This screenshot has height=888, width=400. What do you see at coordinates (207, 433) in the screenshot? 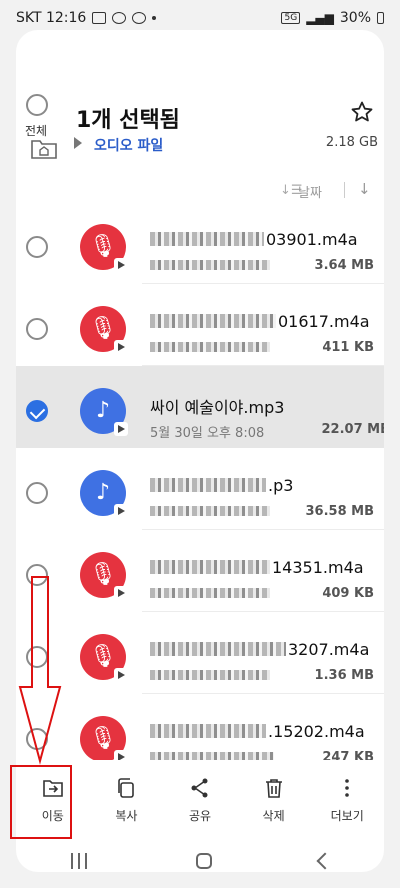
I see `file-date: 5월 30일 오후 8:08` at bounding box center [207, 433].